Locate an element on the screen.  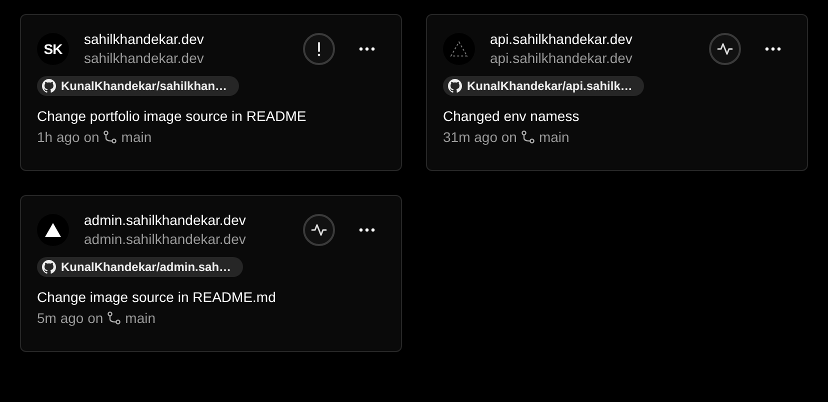
commit-time: 31m ago on is located at coordinates (480, 137).